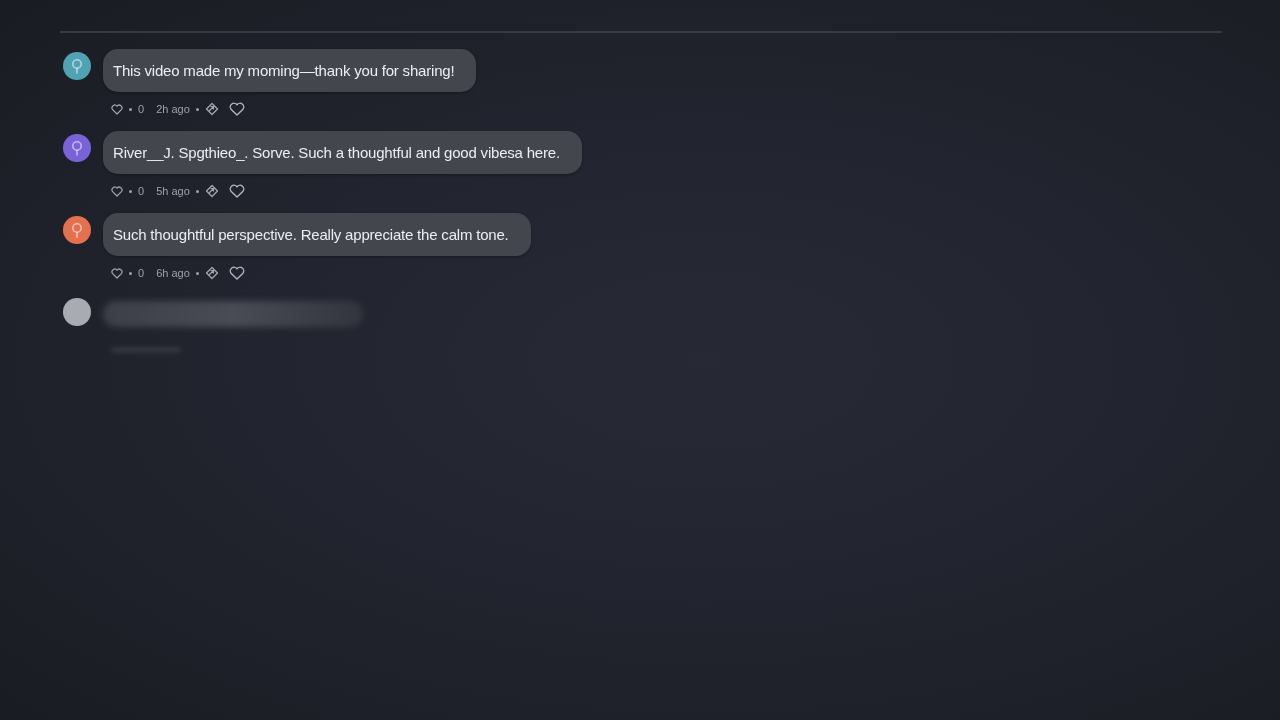 Image resolution: width=1280 pixels, height=720 pixels. I want to click on comment-time: 2h ago, so click(173, 109).